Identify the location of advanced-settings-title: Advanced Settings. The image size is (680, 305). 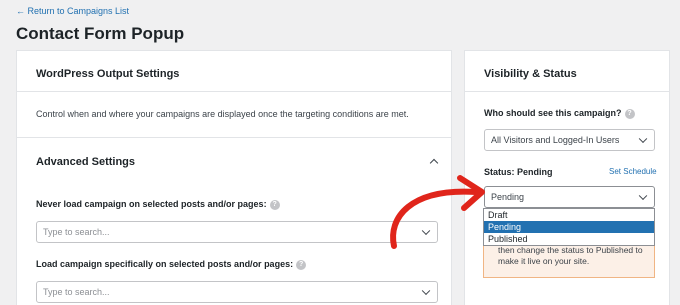
(86, 162).